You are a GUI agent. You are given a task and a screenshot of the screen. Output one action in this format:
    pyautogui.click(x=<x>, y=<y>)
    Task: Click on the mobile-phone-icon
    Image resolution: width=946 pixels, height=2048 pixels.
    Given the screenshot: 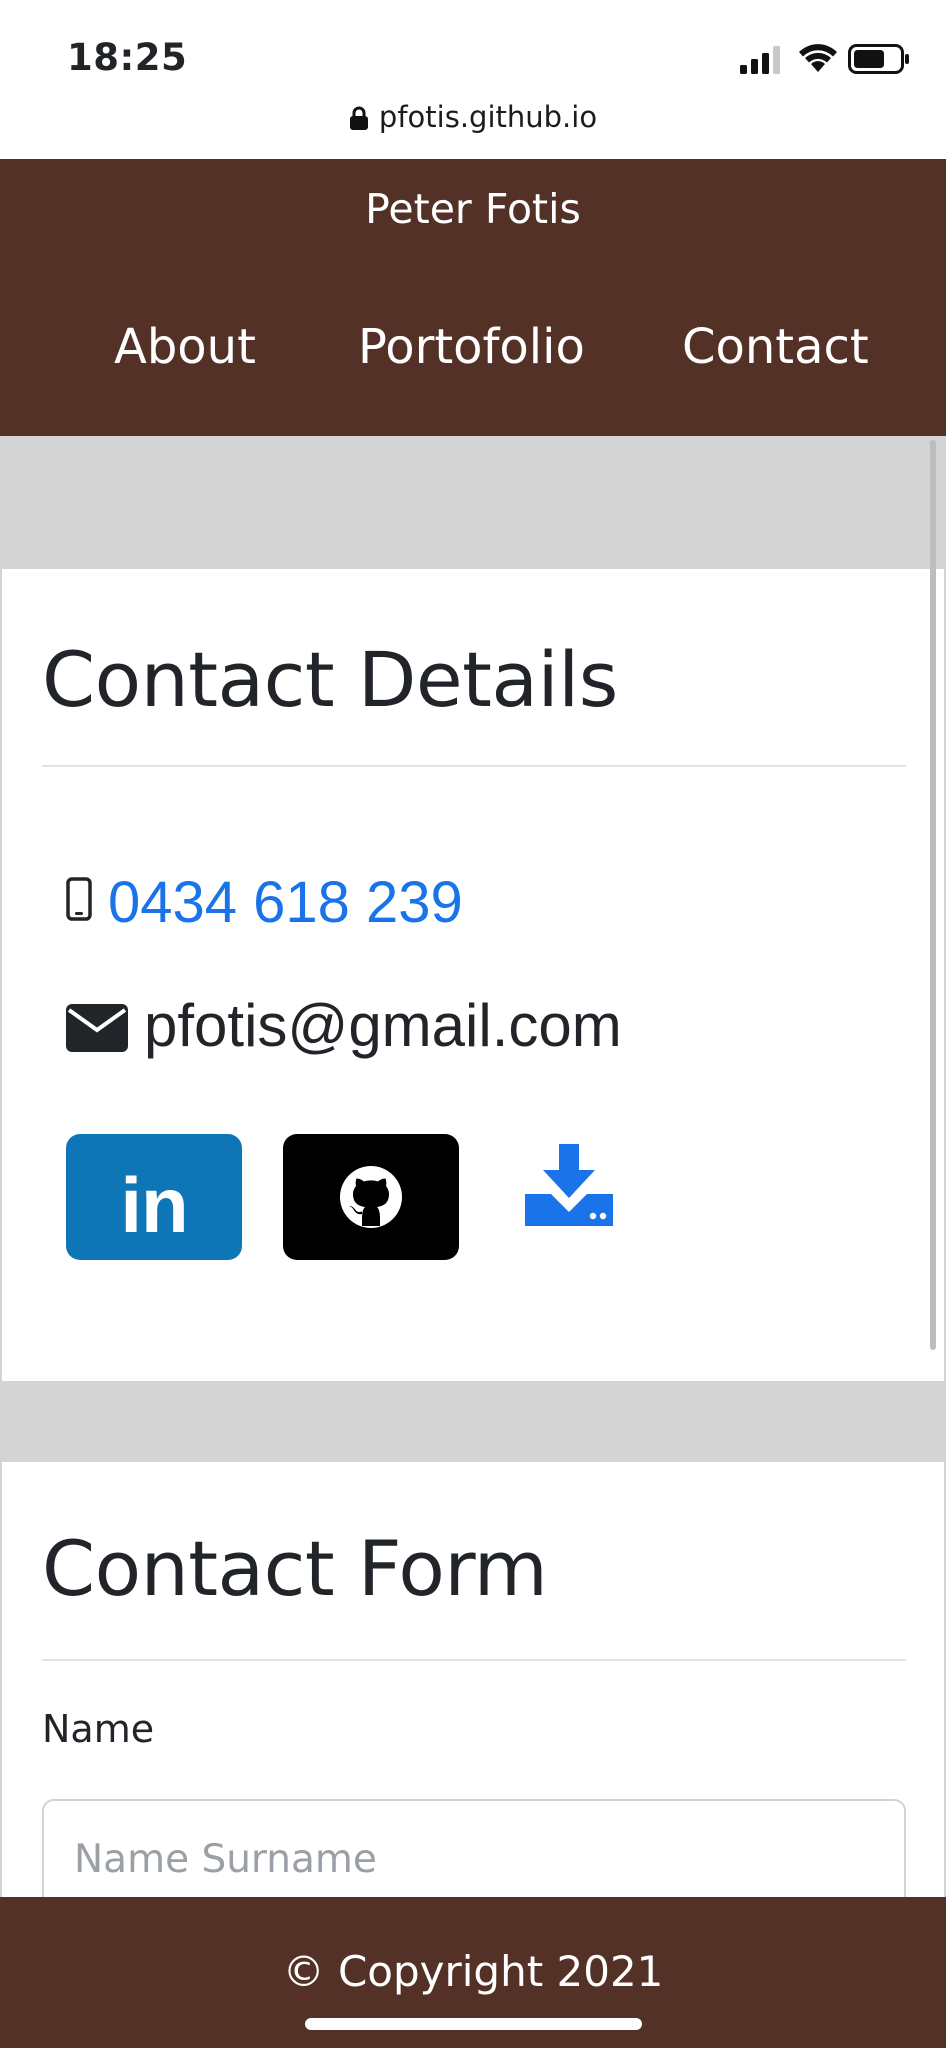 What is the action you would take?
    pyautogui.click(x=79, y=899)
    